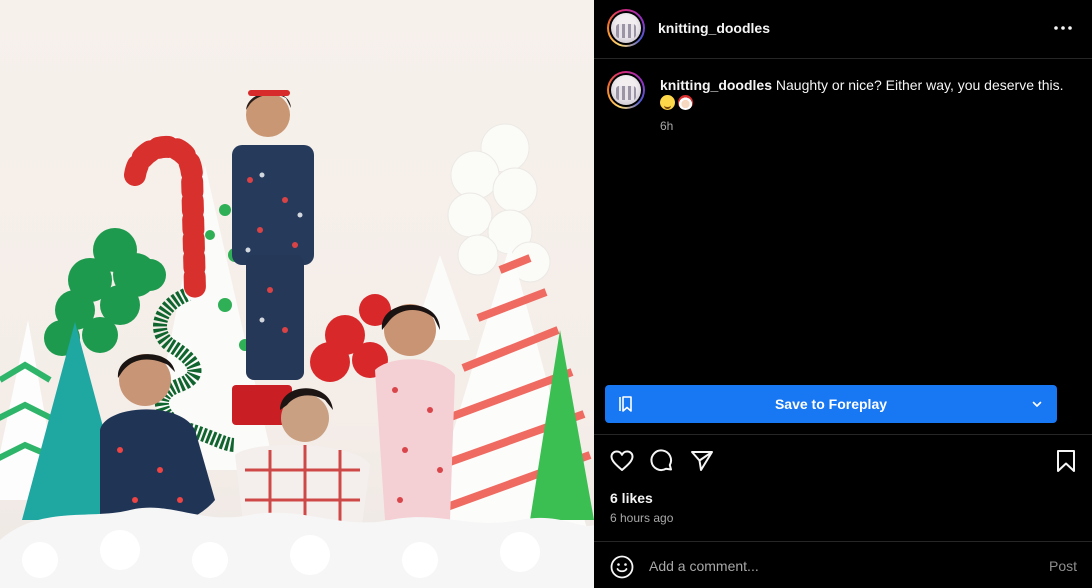 The width and height of the screenshot is (1092, 588). What do you see at coordinates (667, 102) in the screenshot?
I see `wink-emoji-icon` at bounding box center [667, 102].